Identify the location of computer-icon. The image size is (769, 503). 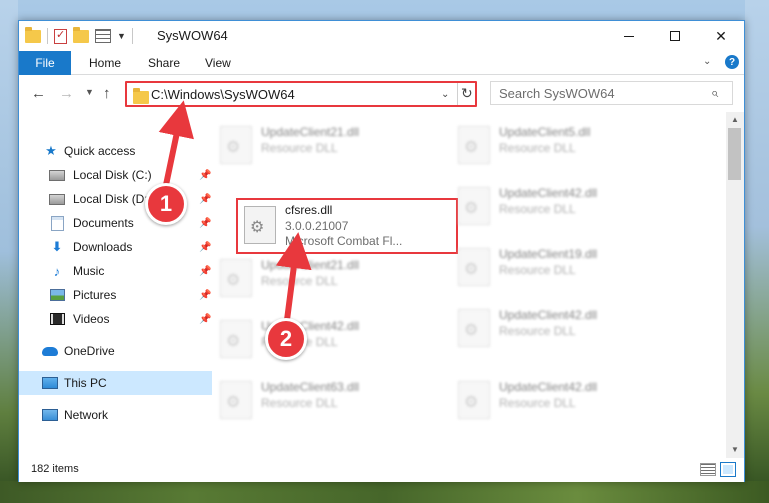
(50, 383).